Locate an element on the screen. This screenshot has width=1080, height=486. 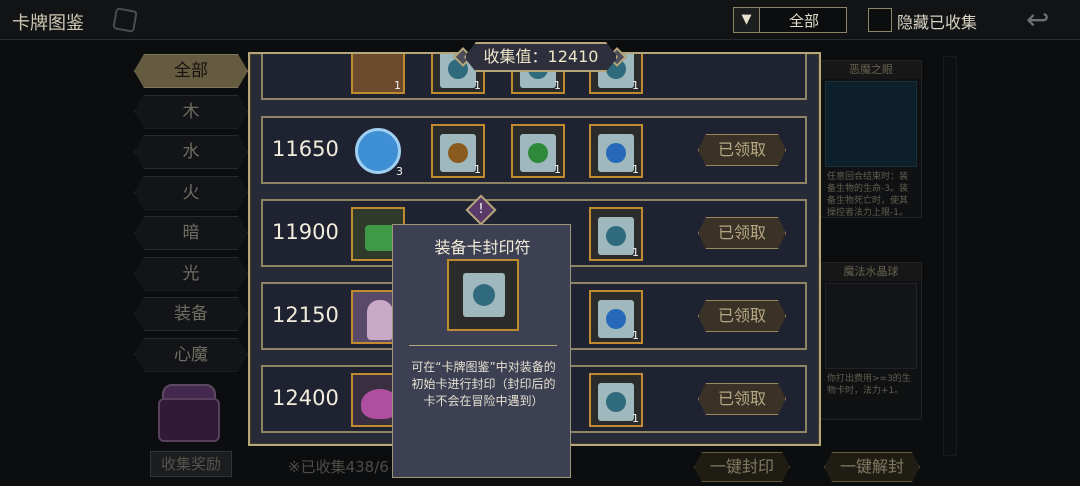
back-icon: ↩ is located at coordinates (1046, 20).